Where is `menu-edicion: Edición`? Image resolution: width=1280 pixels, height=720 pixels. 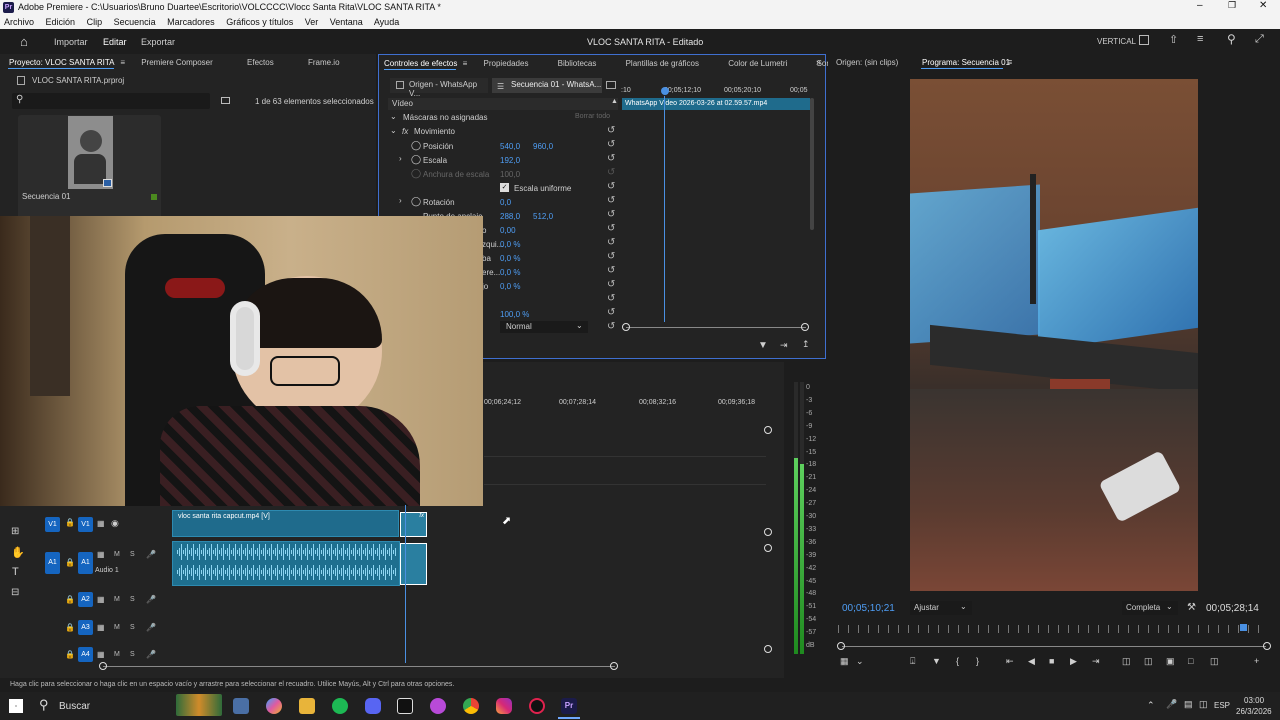
menu-edicion: Edición is located at coordinates (61, 22).